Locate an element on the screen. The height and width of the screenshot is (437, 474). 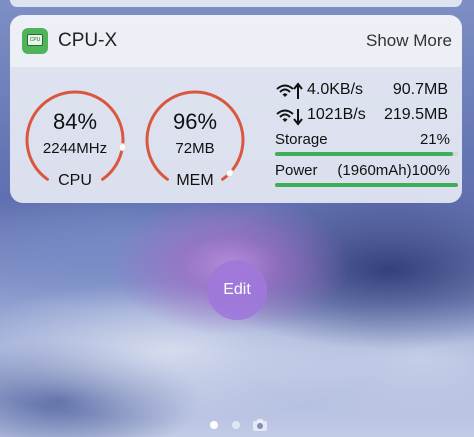
storage-bar-fill is located at coordinates (364, 154).